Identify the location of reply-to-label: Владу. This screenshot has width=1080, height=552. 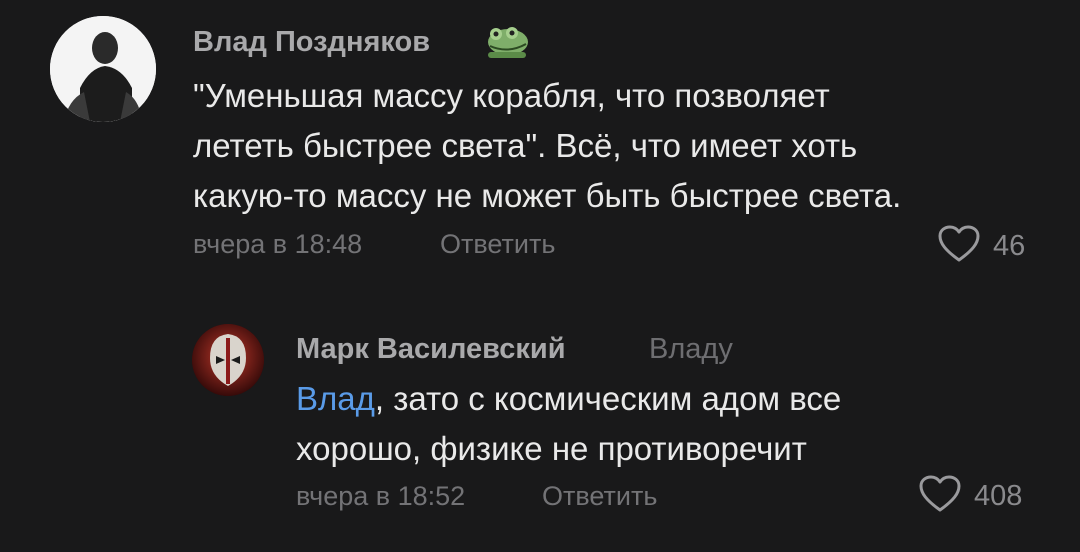
(691, 349).